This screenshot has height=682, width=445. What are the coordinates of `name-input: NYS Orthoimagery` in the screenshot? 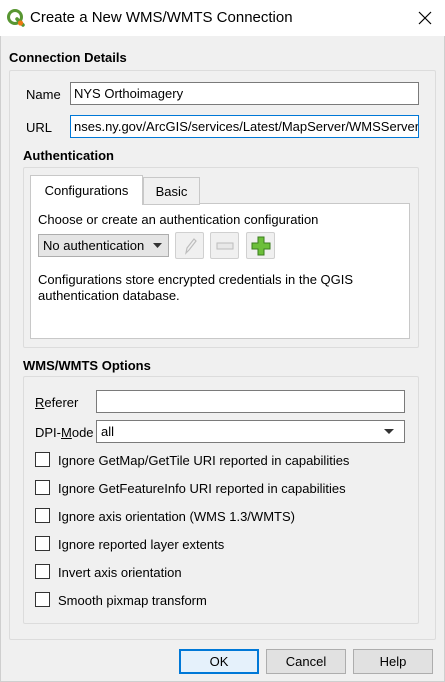 It's located at (244, 93).